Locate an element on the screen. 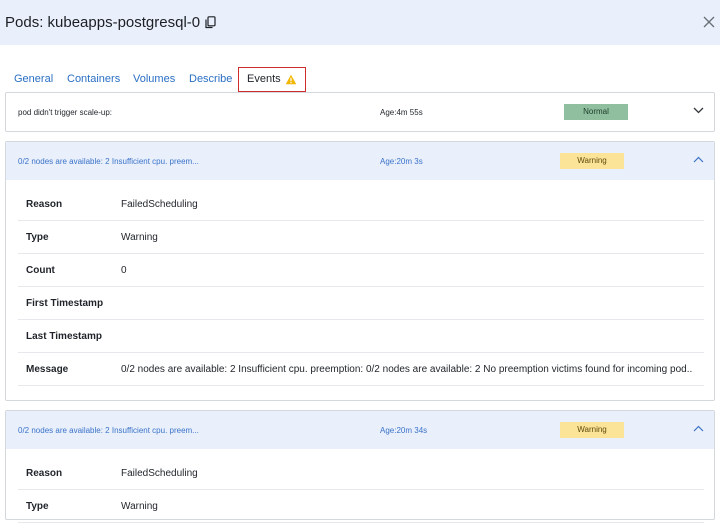  copy-icon is located at coordinates (210, 22).